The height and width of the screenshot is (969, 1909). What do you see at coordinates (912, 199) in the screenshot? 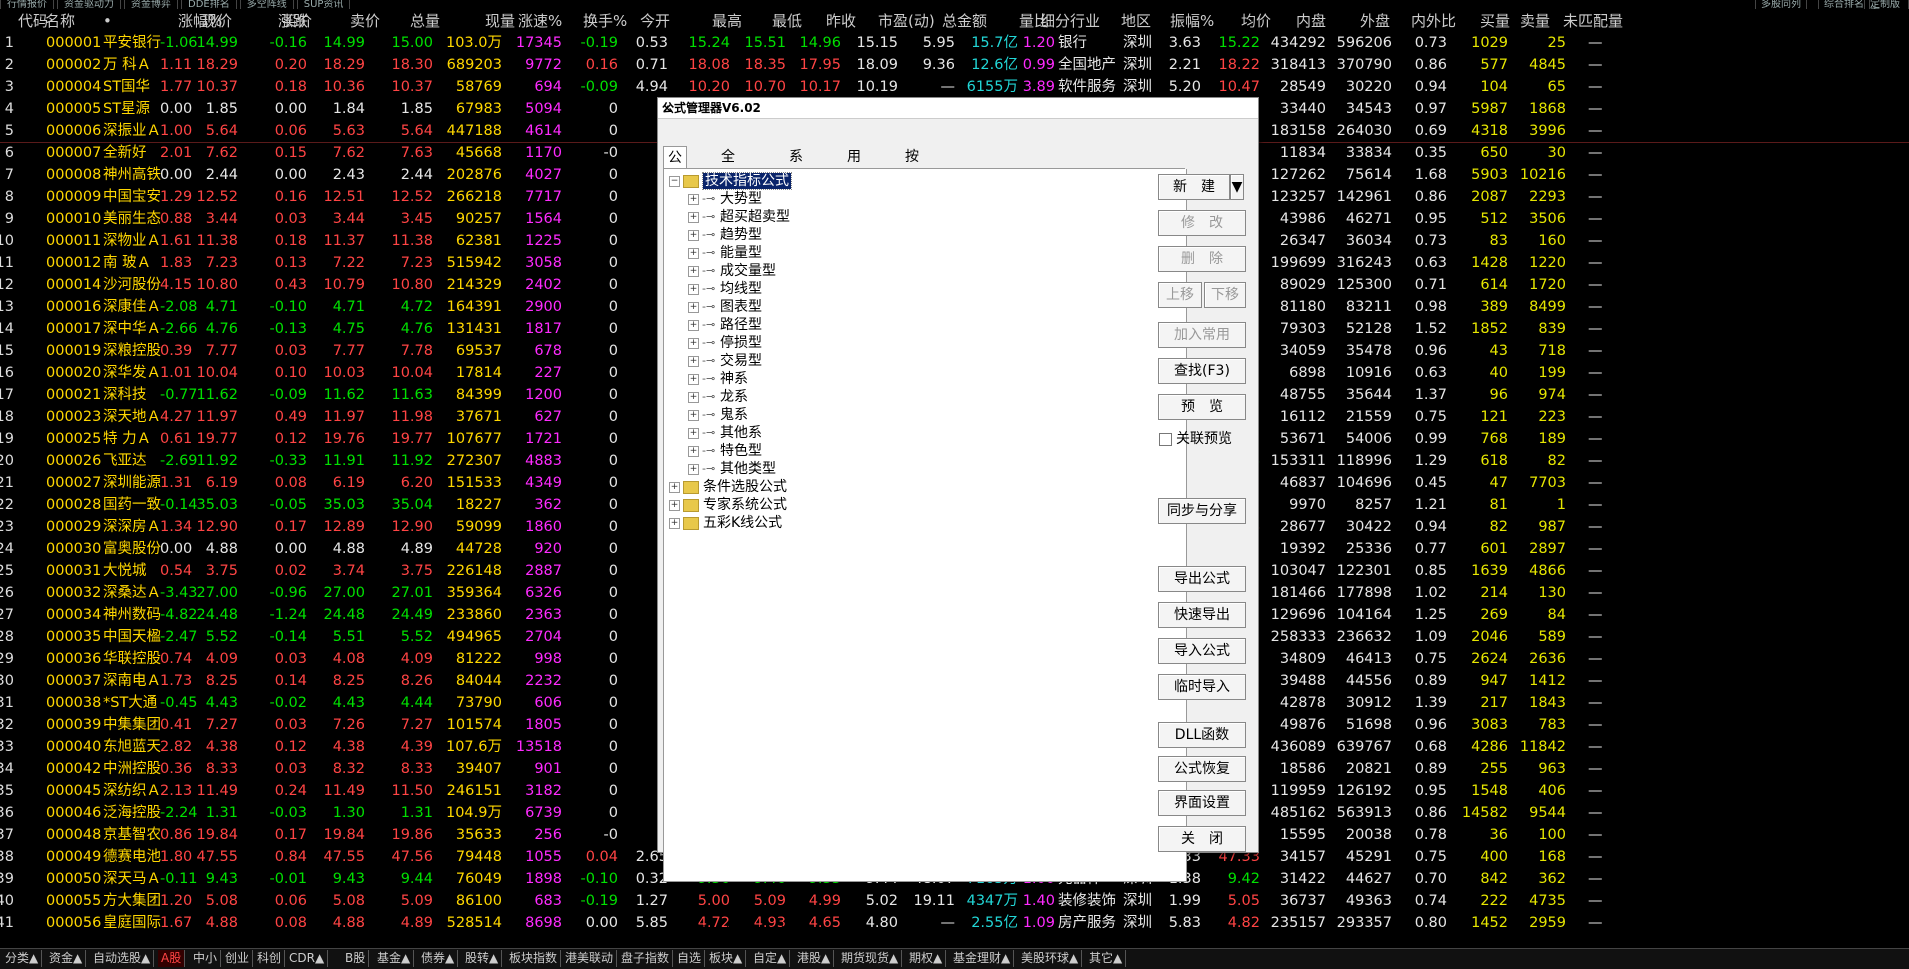
I see `tab-by-date-frequency: 按日期频度` at bounding box center [912, 199].